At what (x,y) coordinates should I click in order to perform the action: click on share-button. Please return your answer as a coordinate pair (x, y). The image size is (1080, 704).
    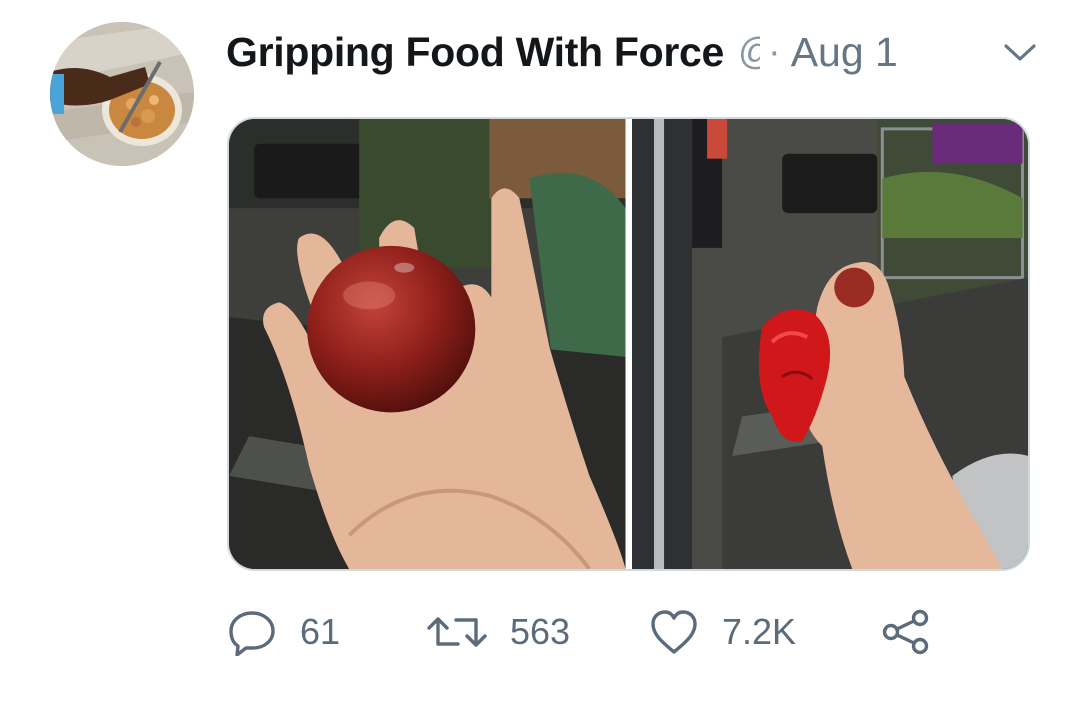
    Looking at the image, I should click on (906, 632).